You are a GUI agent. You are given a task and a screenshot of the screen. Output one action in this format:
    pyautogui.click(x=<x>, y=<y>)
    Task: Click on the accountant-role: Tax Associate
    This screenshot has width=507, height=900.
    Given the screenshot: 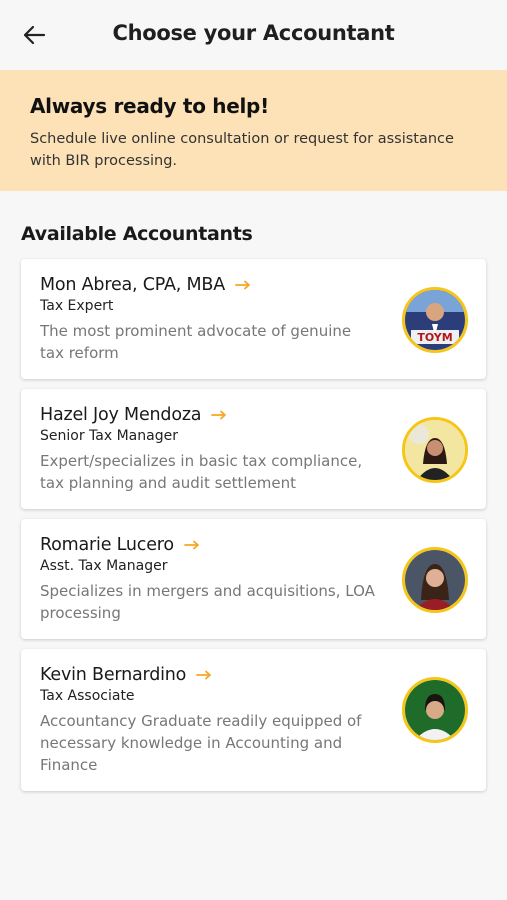 What is the action you would take?
    pyautogui.click(x=87, y=696)
    